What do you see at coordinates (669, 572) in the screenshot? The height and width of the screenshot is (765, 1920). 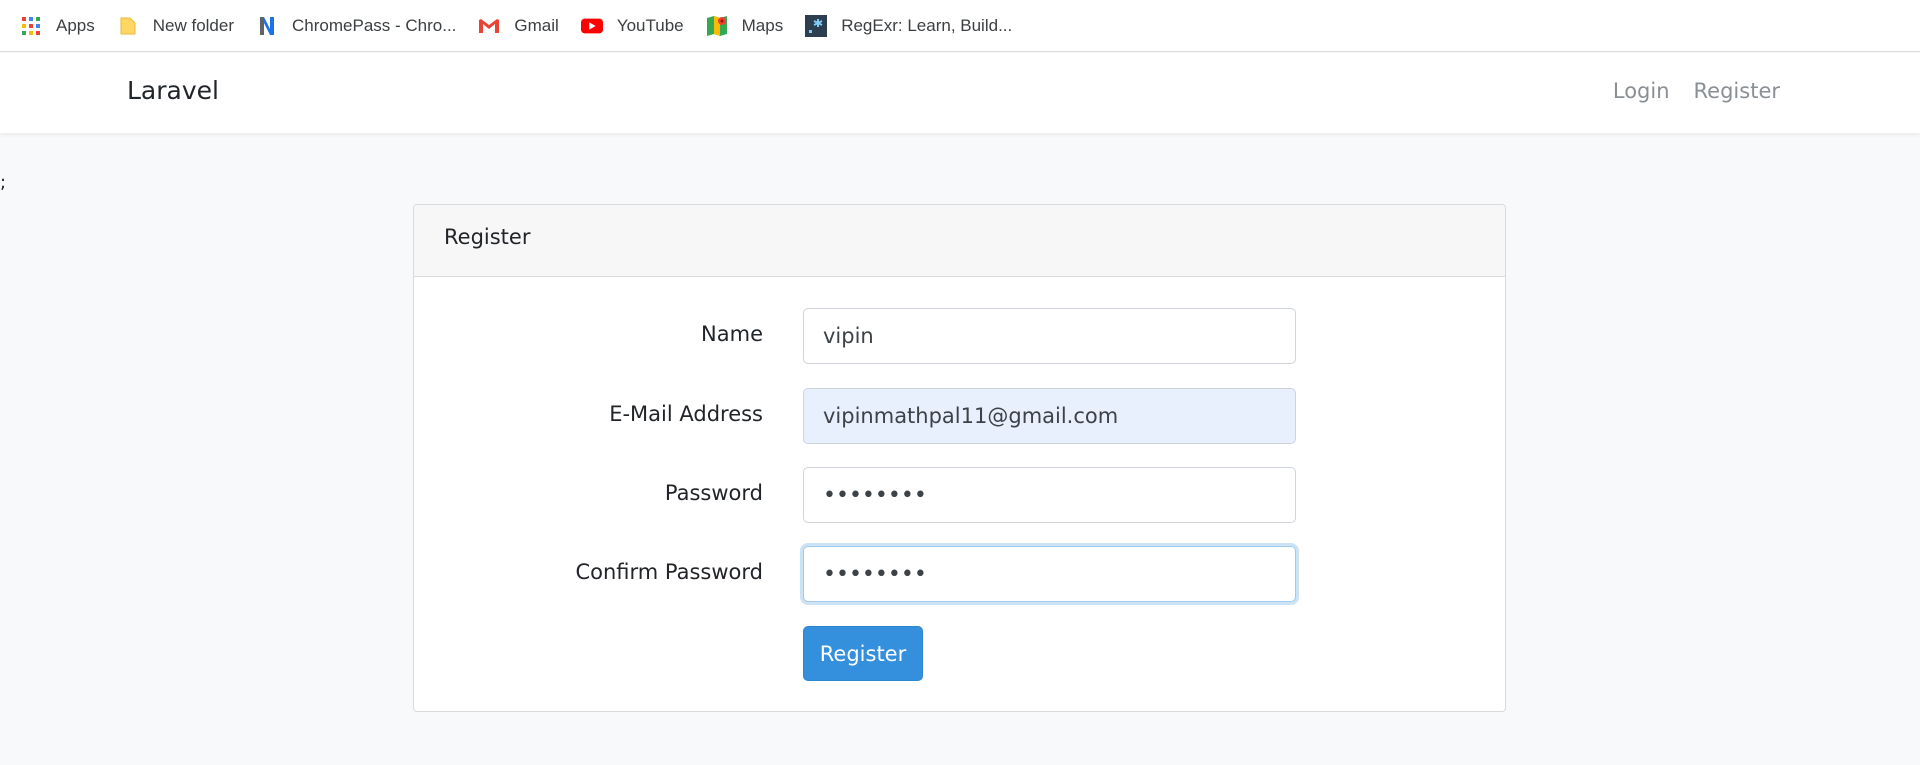 I see `confirm-password-label: Confirm Password` at bounding box center [669, 572].